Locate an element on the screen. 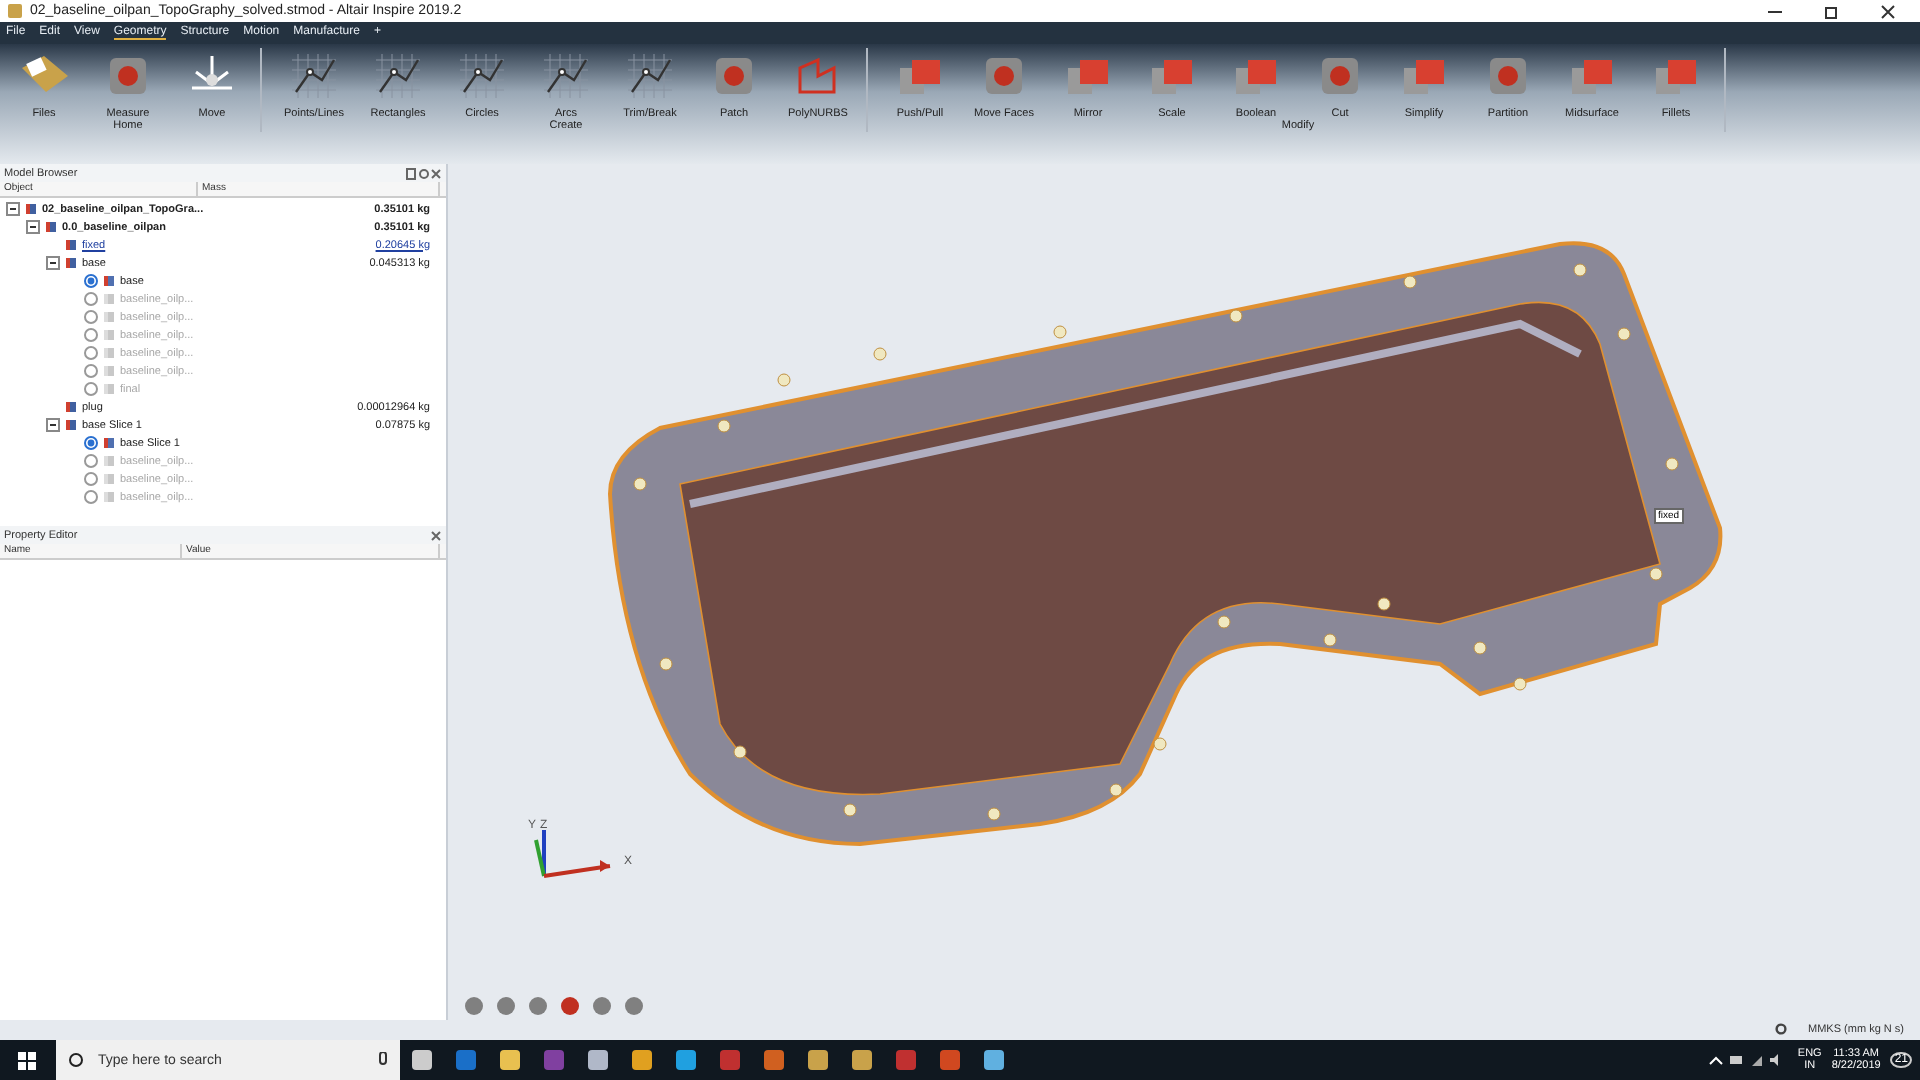 Image resolution: width=1920 pixels, height=1080 pixels. axis-triad-drawing is located at coordinates (572, 854).